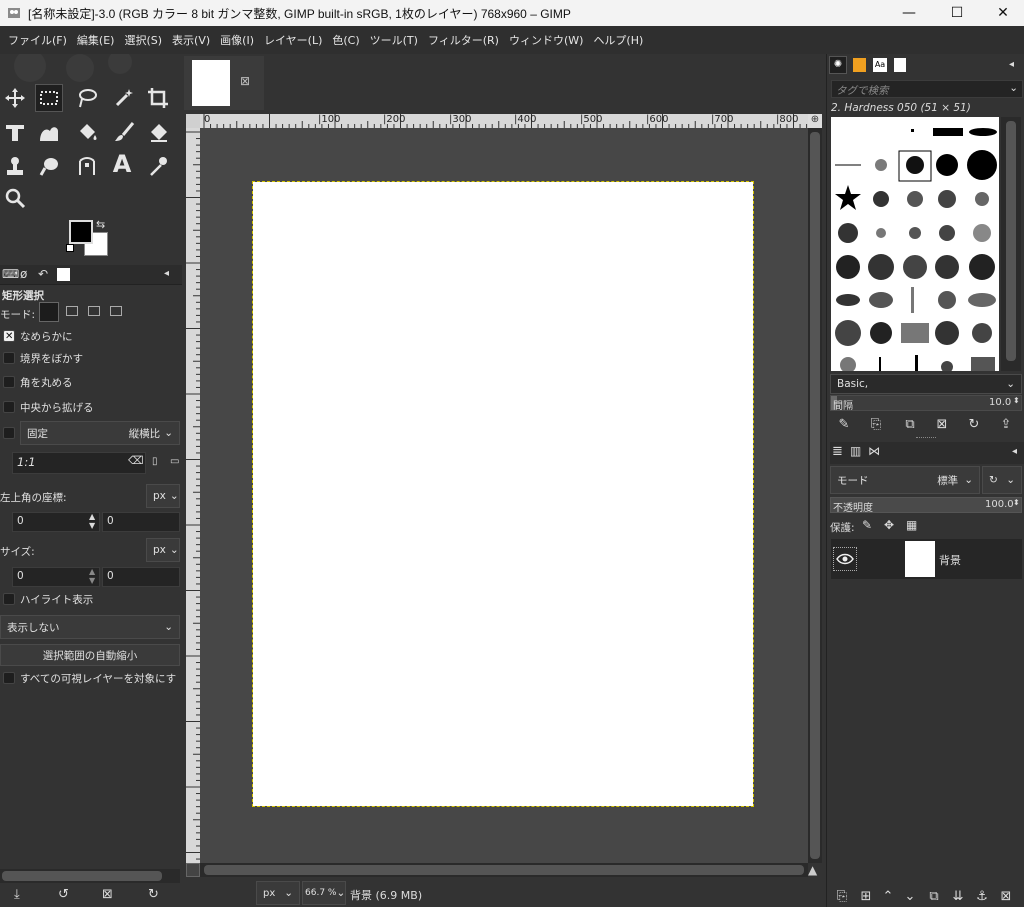 The image size is (1024, 907). I want to click on mode-intersect-button, so click(116, 311).